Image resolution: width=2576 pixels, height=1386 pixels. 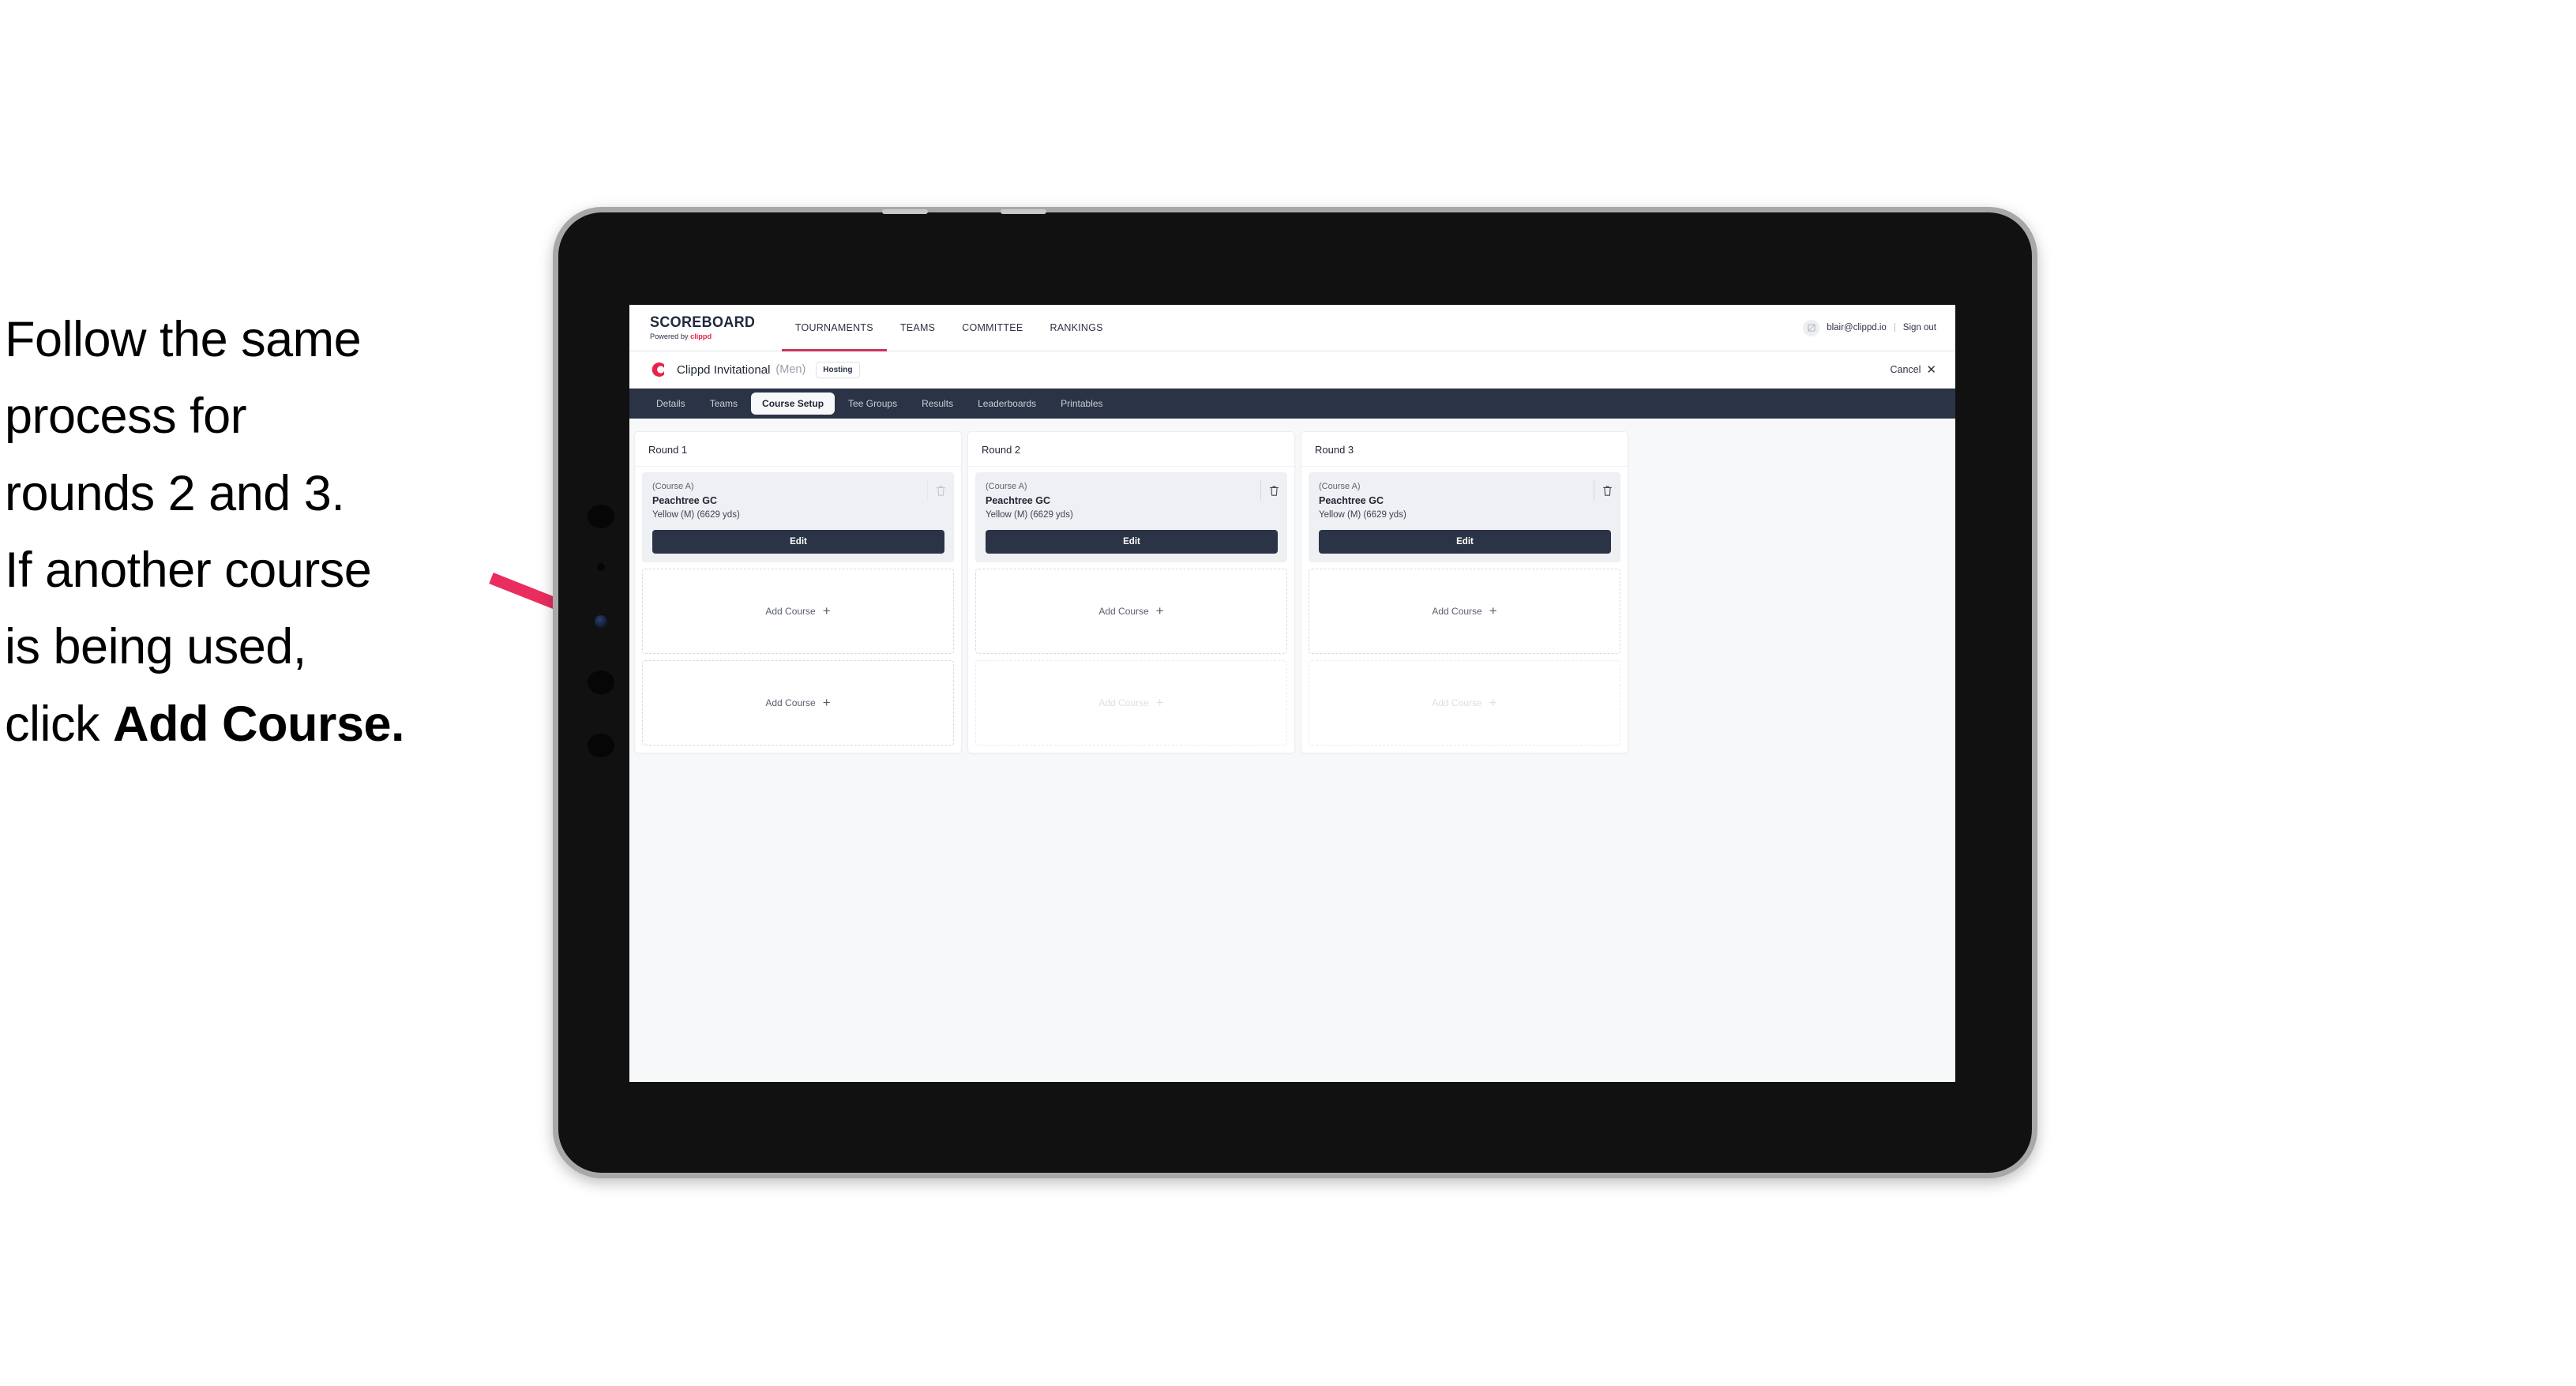 What do you see at coordinates (1857, 327) in the screenshot?
I see `user-email-label: blair@clippd.io` at bounding box center [1857, 327].